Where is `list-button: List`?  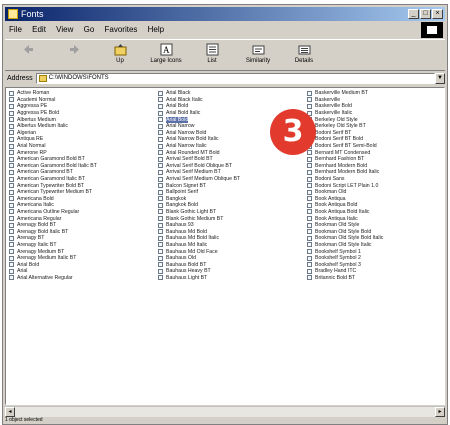 list-button: List is located at coordinates (212, 55).